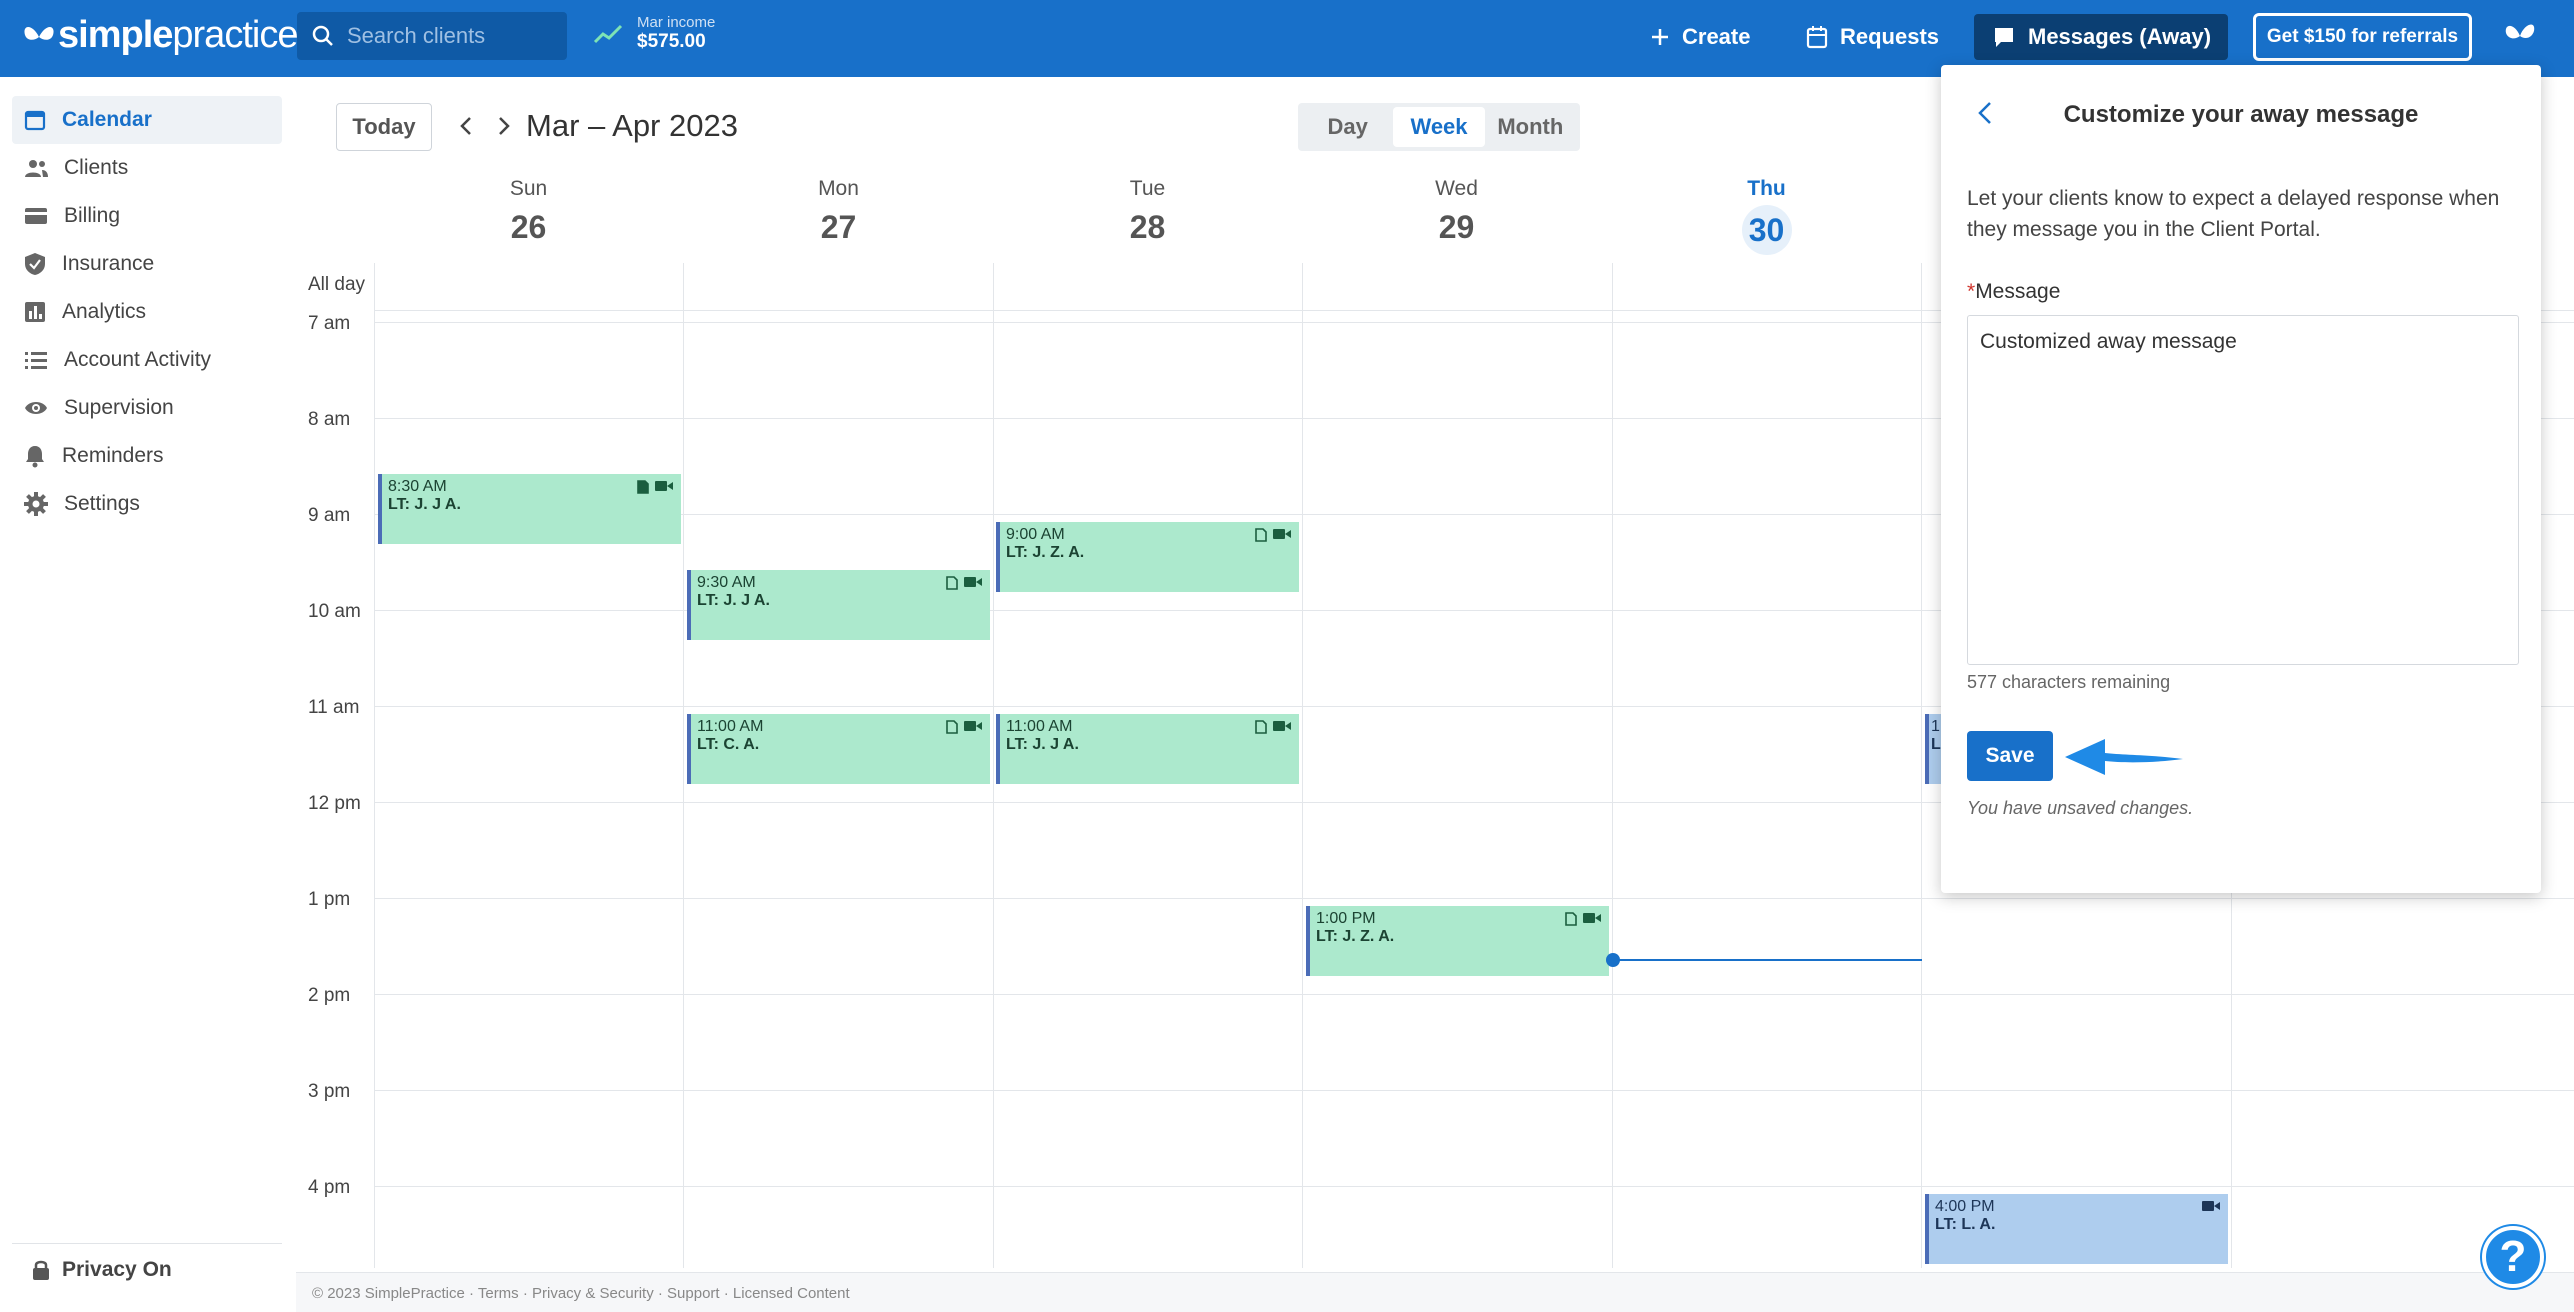 This screenshot has height=1312, width=2574. Describe the element at coordinates (36, 360) in the screenshot. I see `list-icon` at that location.